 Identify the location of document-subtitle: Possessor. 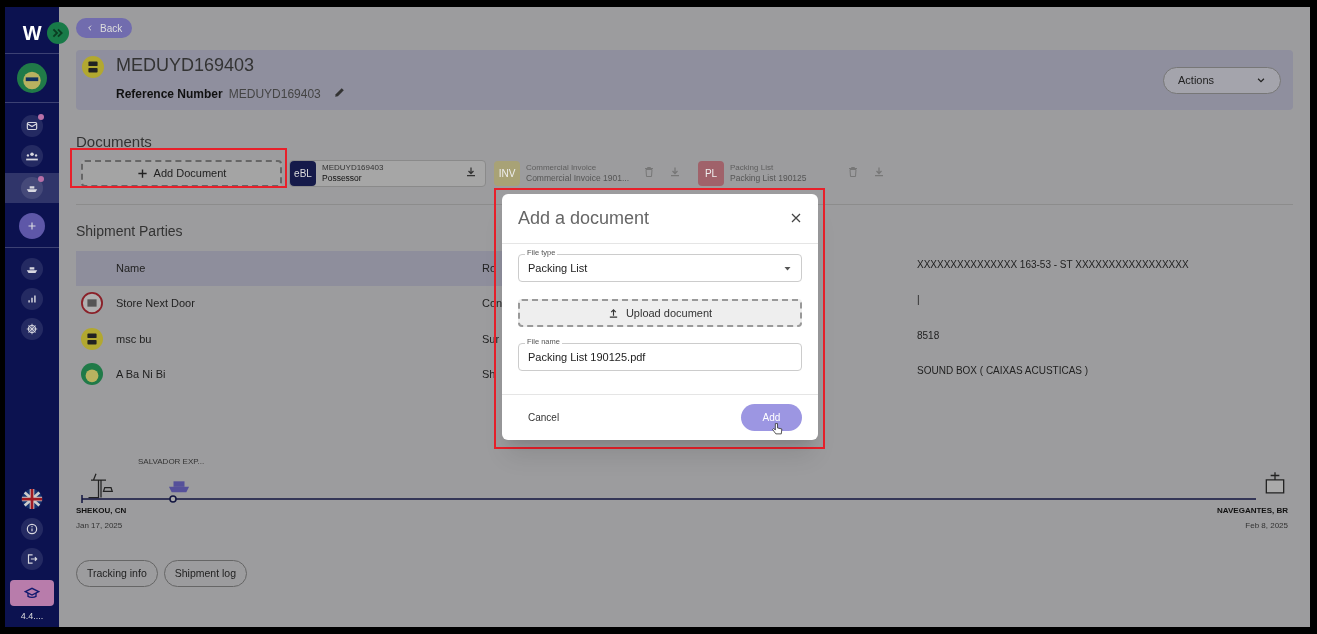
(342, 178).